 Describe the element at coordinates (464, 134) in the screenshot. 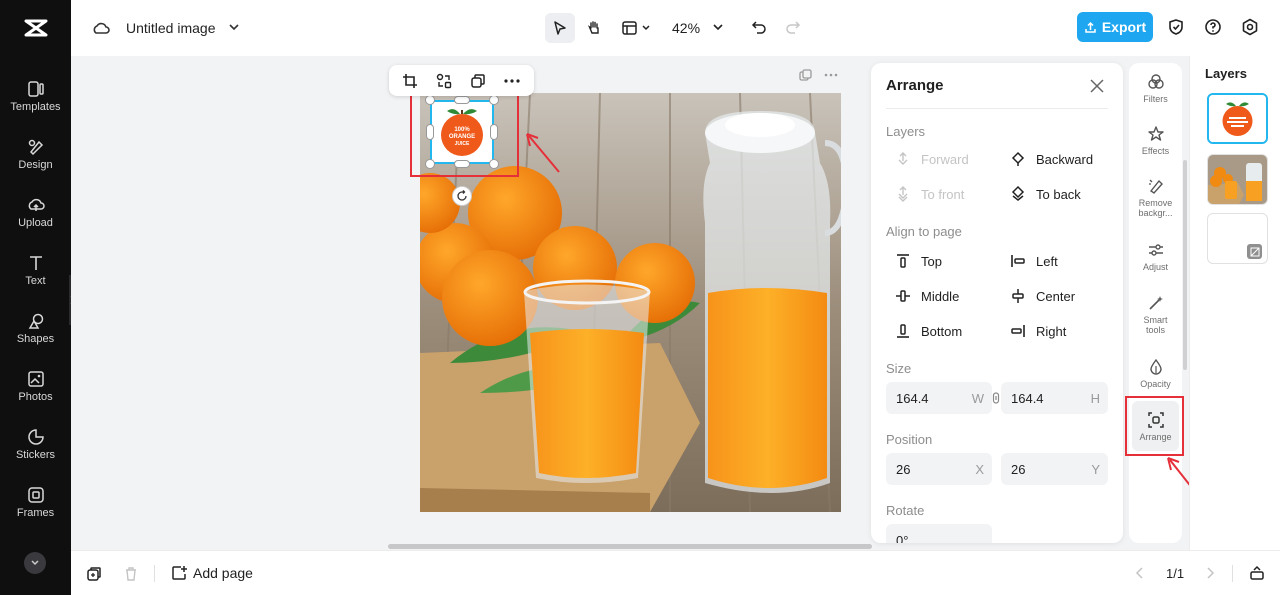

I see `annotation-highlight-logo` at that location.